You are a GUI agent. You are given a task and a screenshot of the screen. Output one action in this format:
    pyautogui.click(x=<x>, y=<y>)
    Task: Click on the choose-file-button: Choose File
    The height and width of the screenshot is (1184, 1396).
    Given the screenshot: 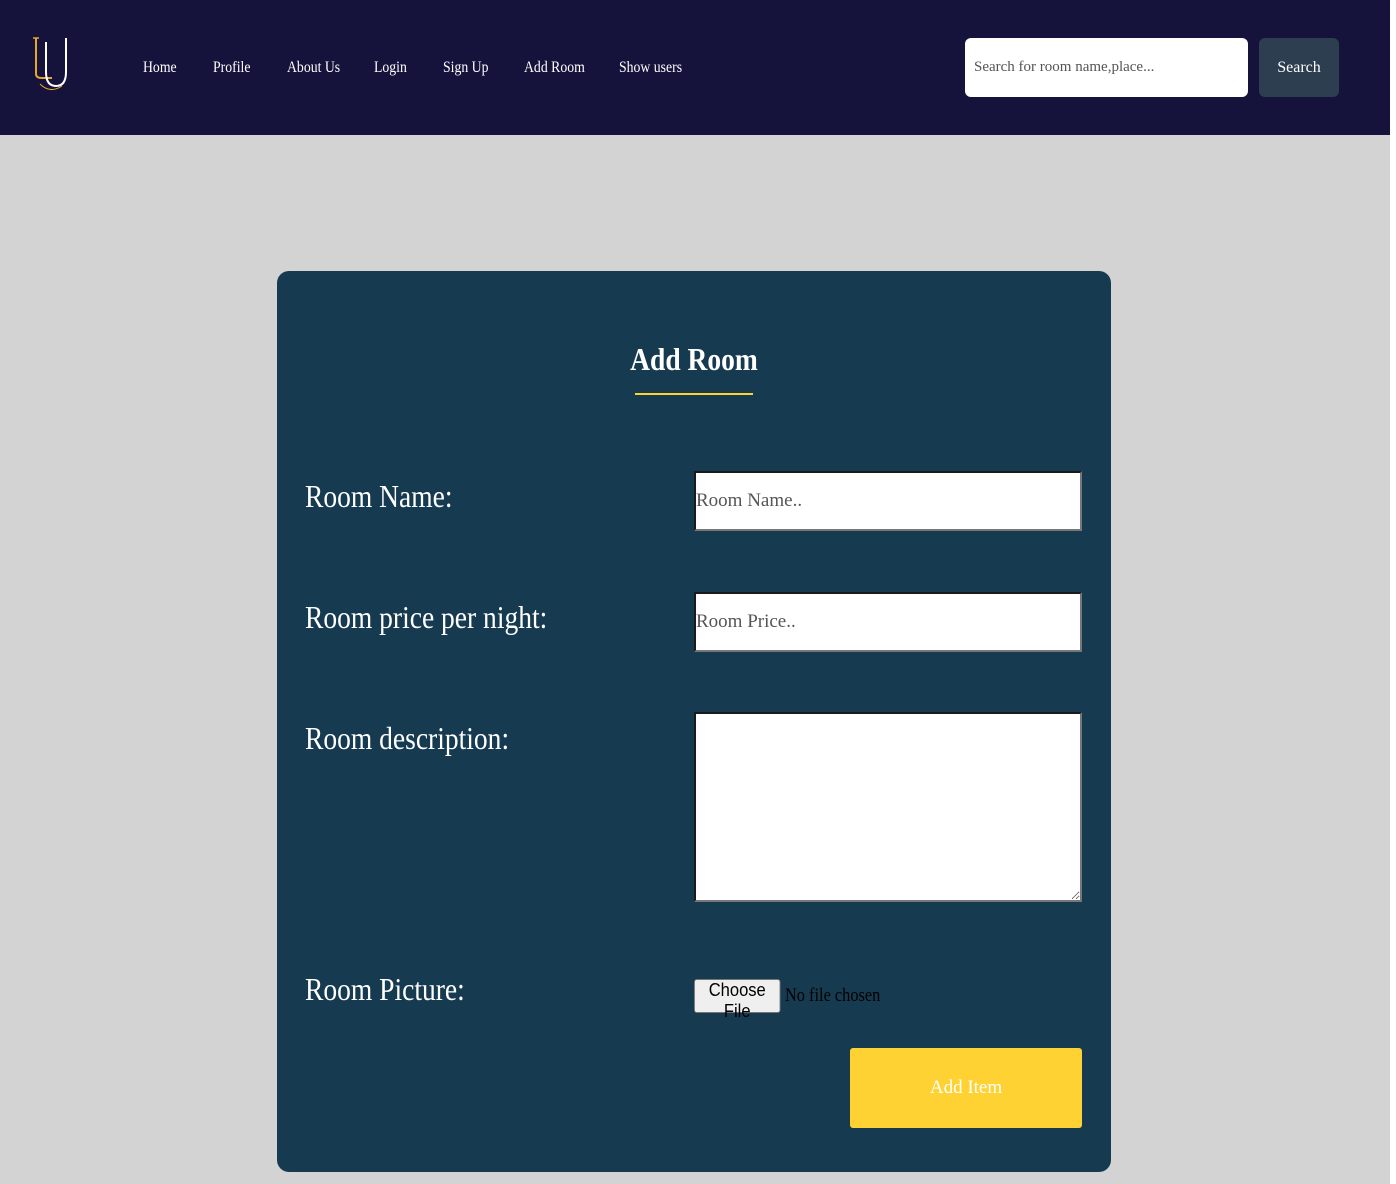 What is the action you would take?
    pyautogui.click(x=737, y=1000)
    